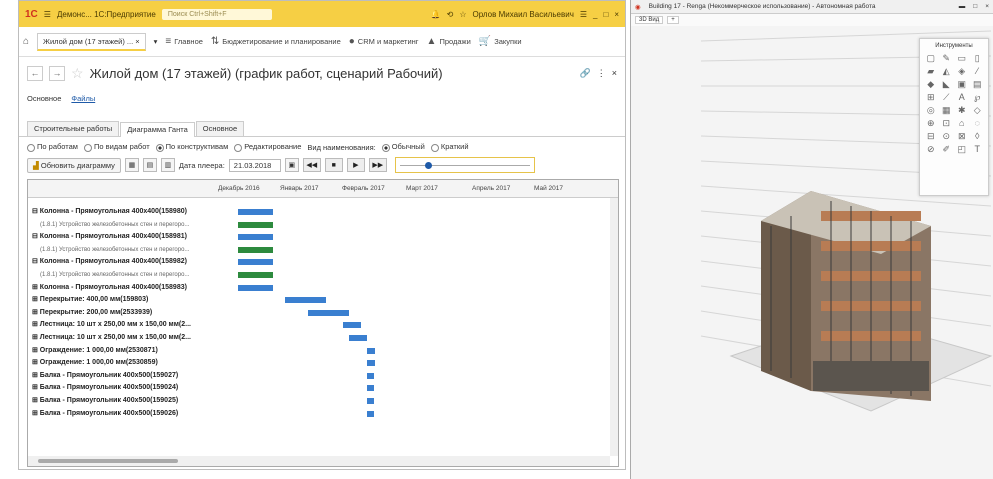 The image size is (993, 479). Describe the element at coordinates (962, 123) in the screenshot. I see `furniture-tool-icon: ⌂` at that location.